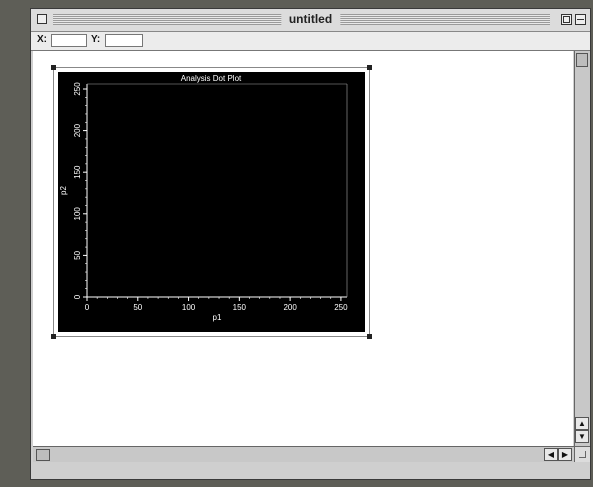  What do you see at coordinates (217, 317) in the screenshot?
I see `x-axis-label: p1` at bounding box center [217, 317].